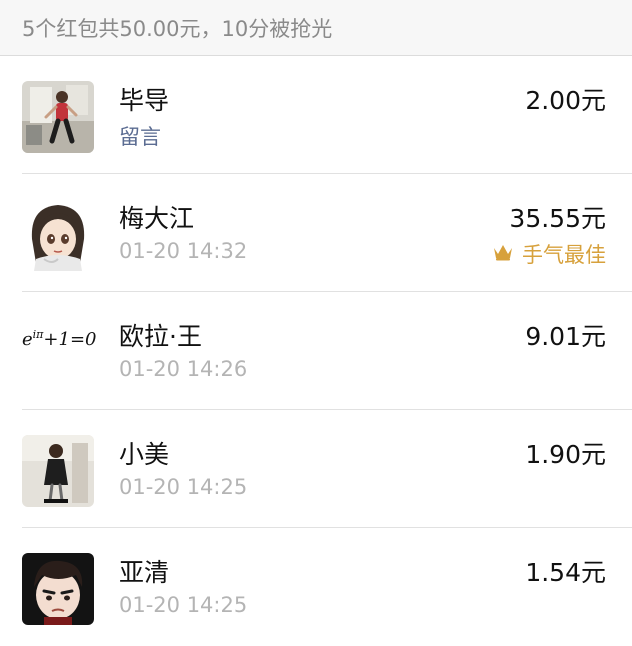 The height and width of the screenshot is (646, 632). What do you see at coordinates (140, 136) in the screenshot?
I see `leave-message-link: 留言` at bounding box center [140, 136].